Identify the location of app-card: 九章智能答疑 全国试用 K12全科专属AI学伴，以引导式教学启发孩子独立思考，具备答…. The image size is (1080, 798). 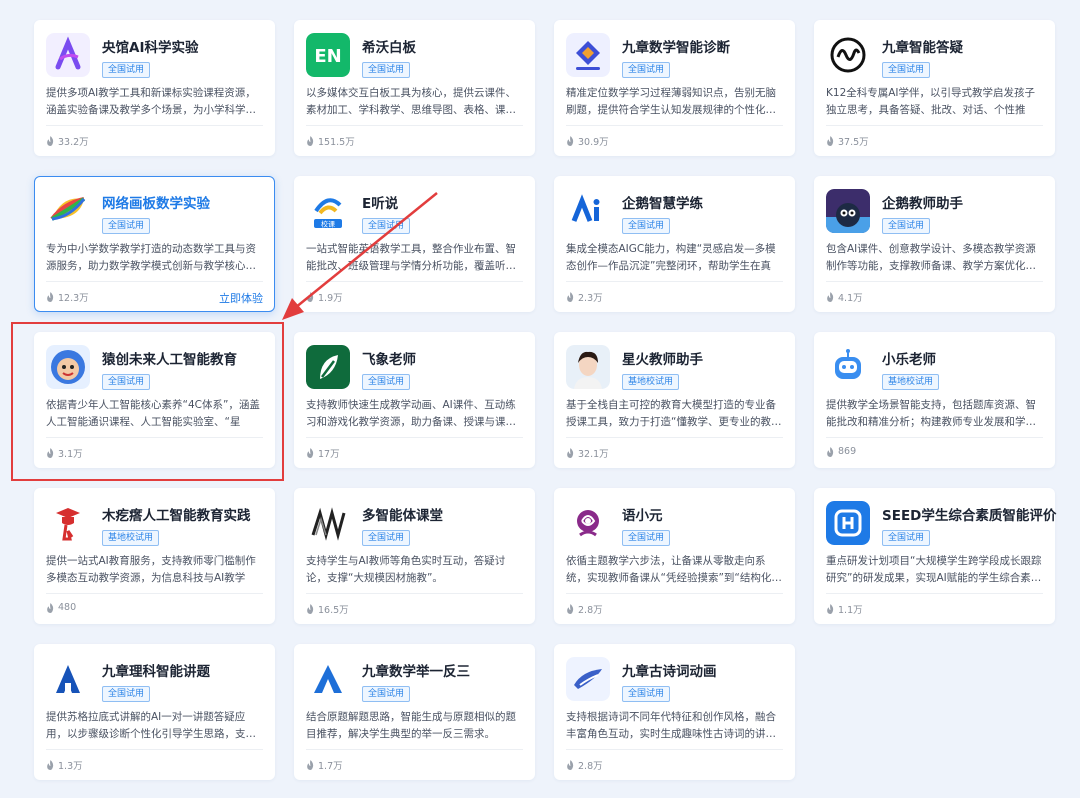
(934, 88).